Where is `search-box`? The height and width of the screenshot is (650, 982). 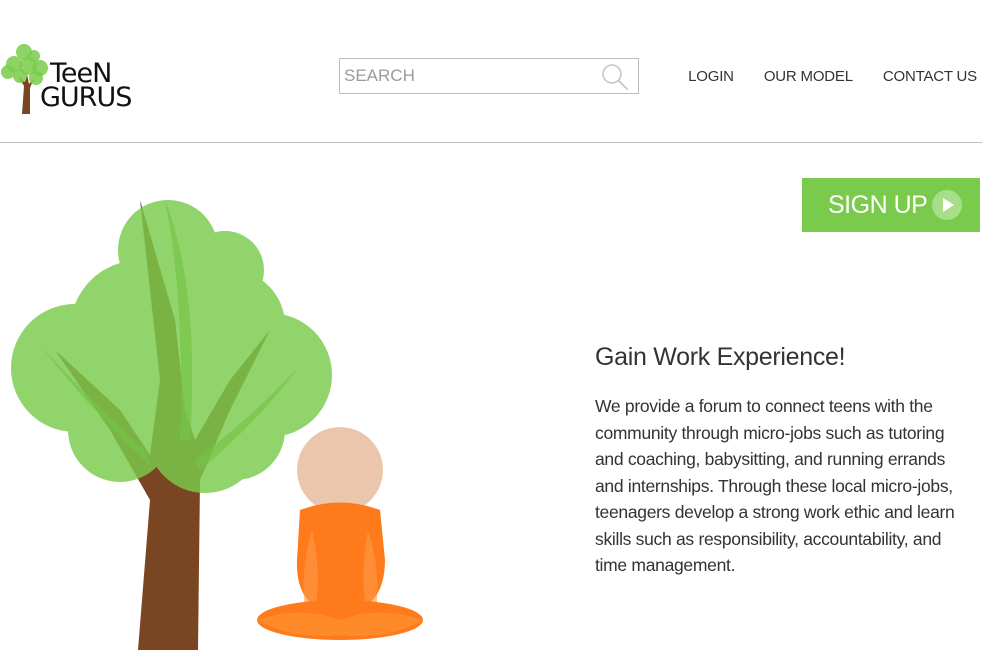 search-box is located at coordinates (489, 76).